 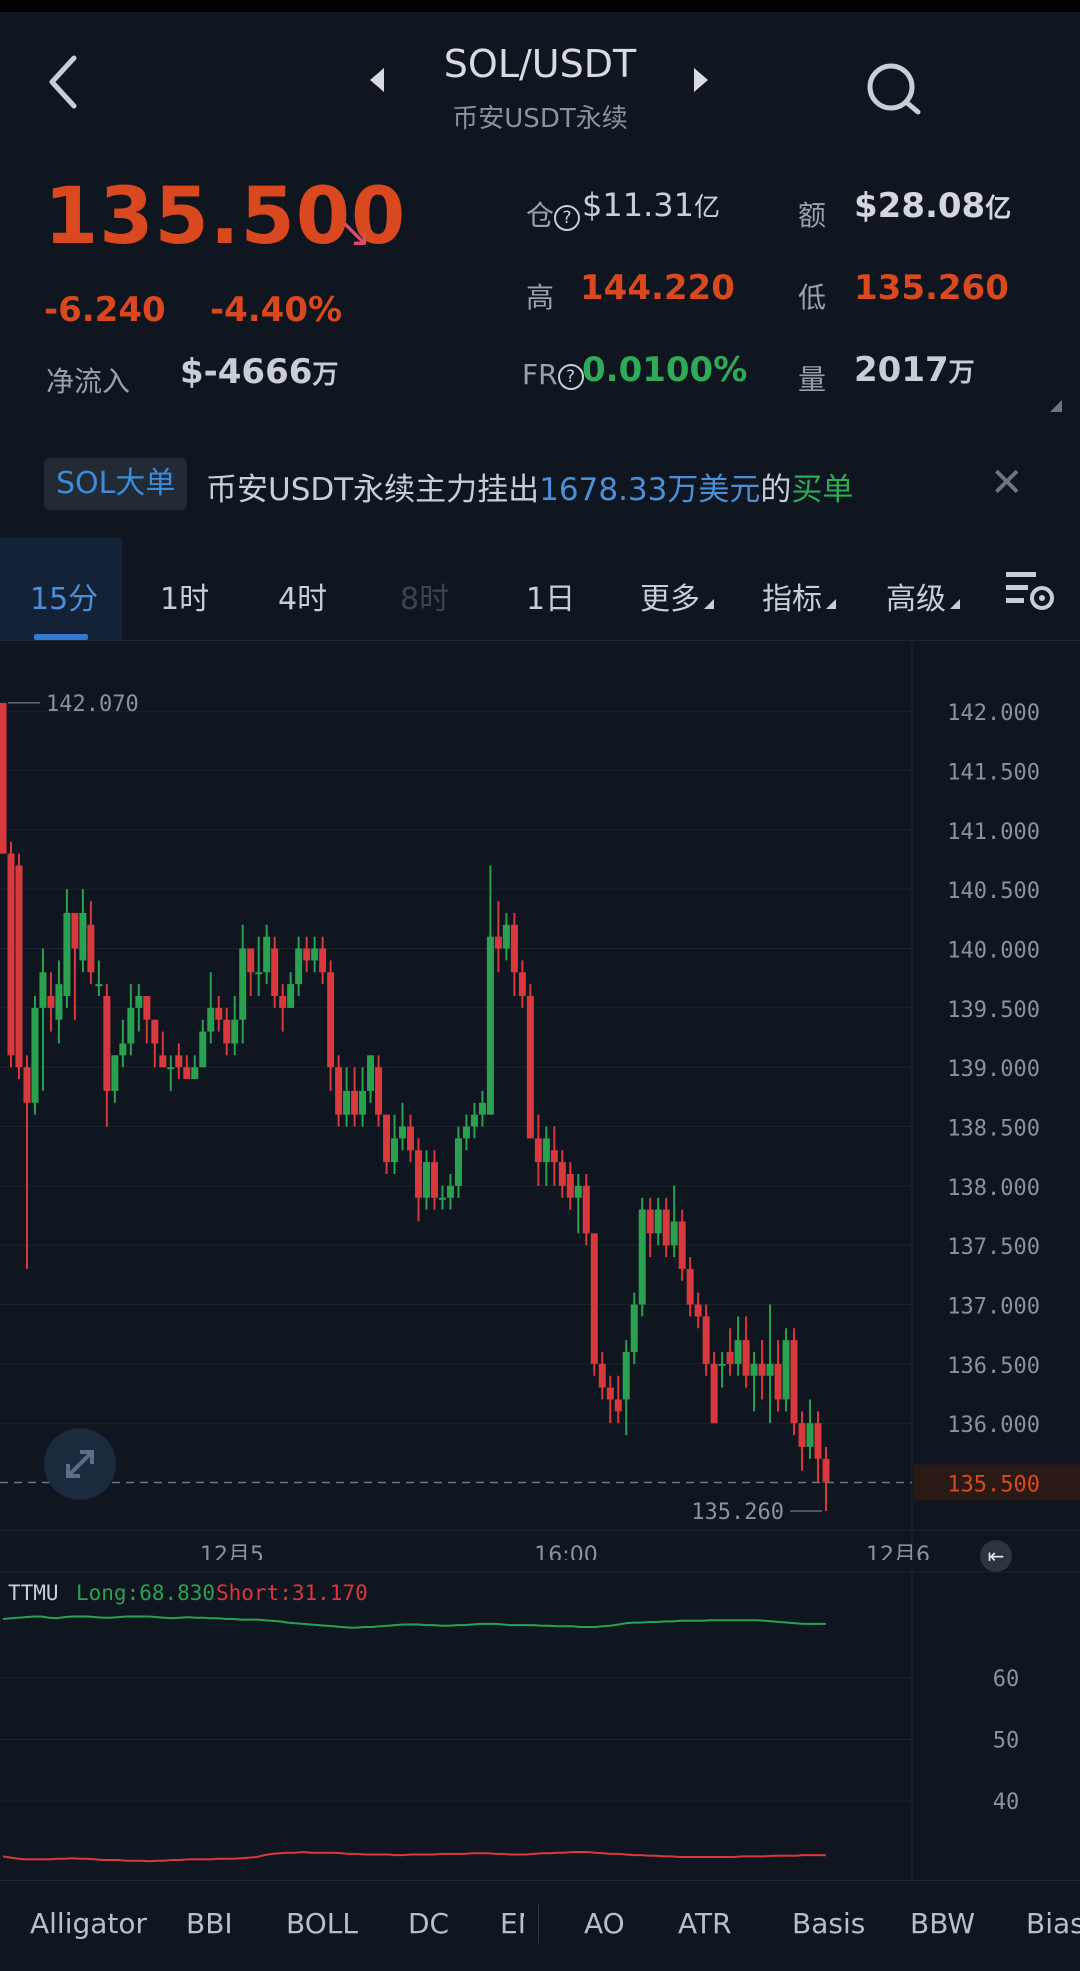 I want to click on indicator-bbi: BBI, so click(x=209, y=1923).